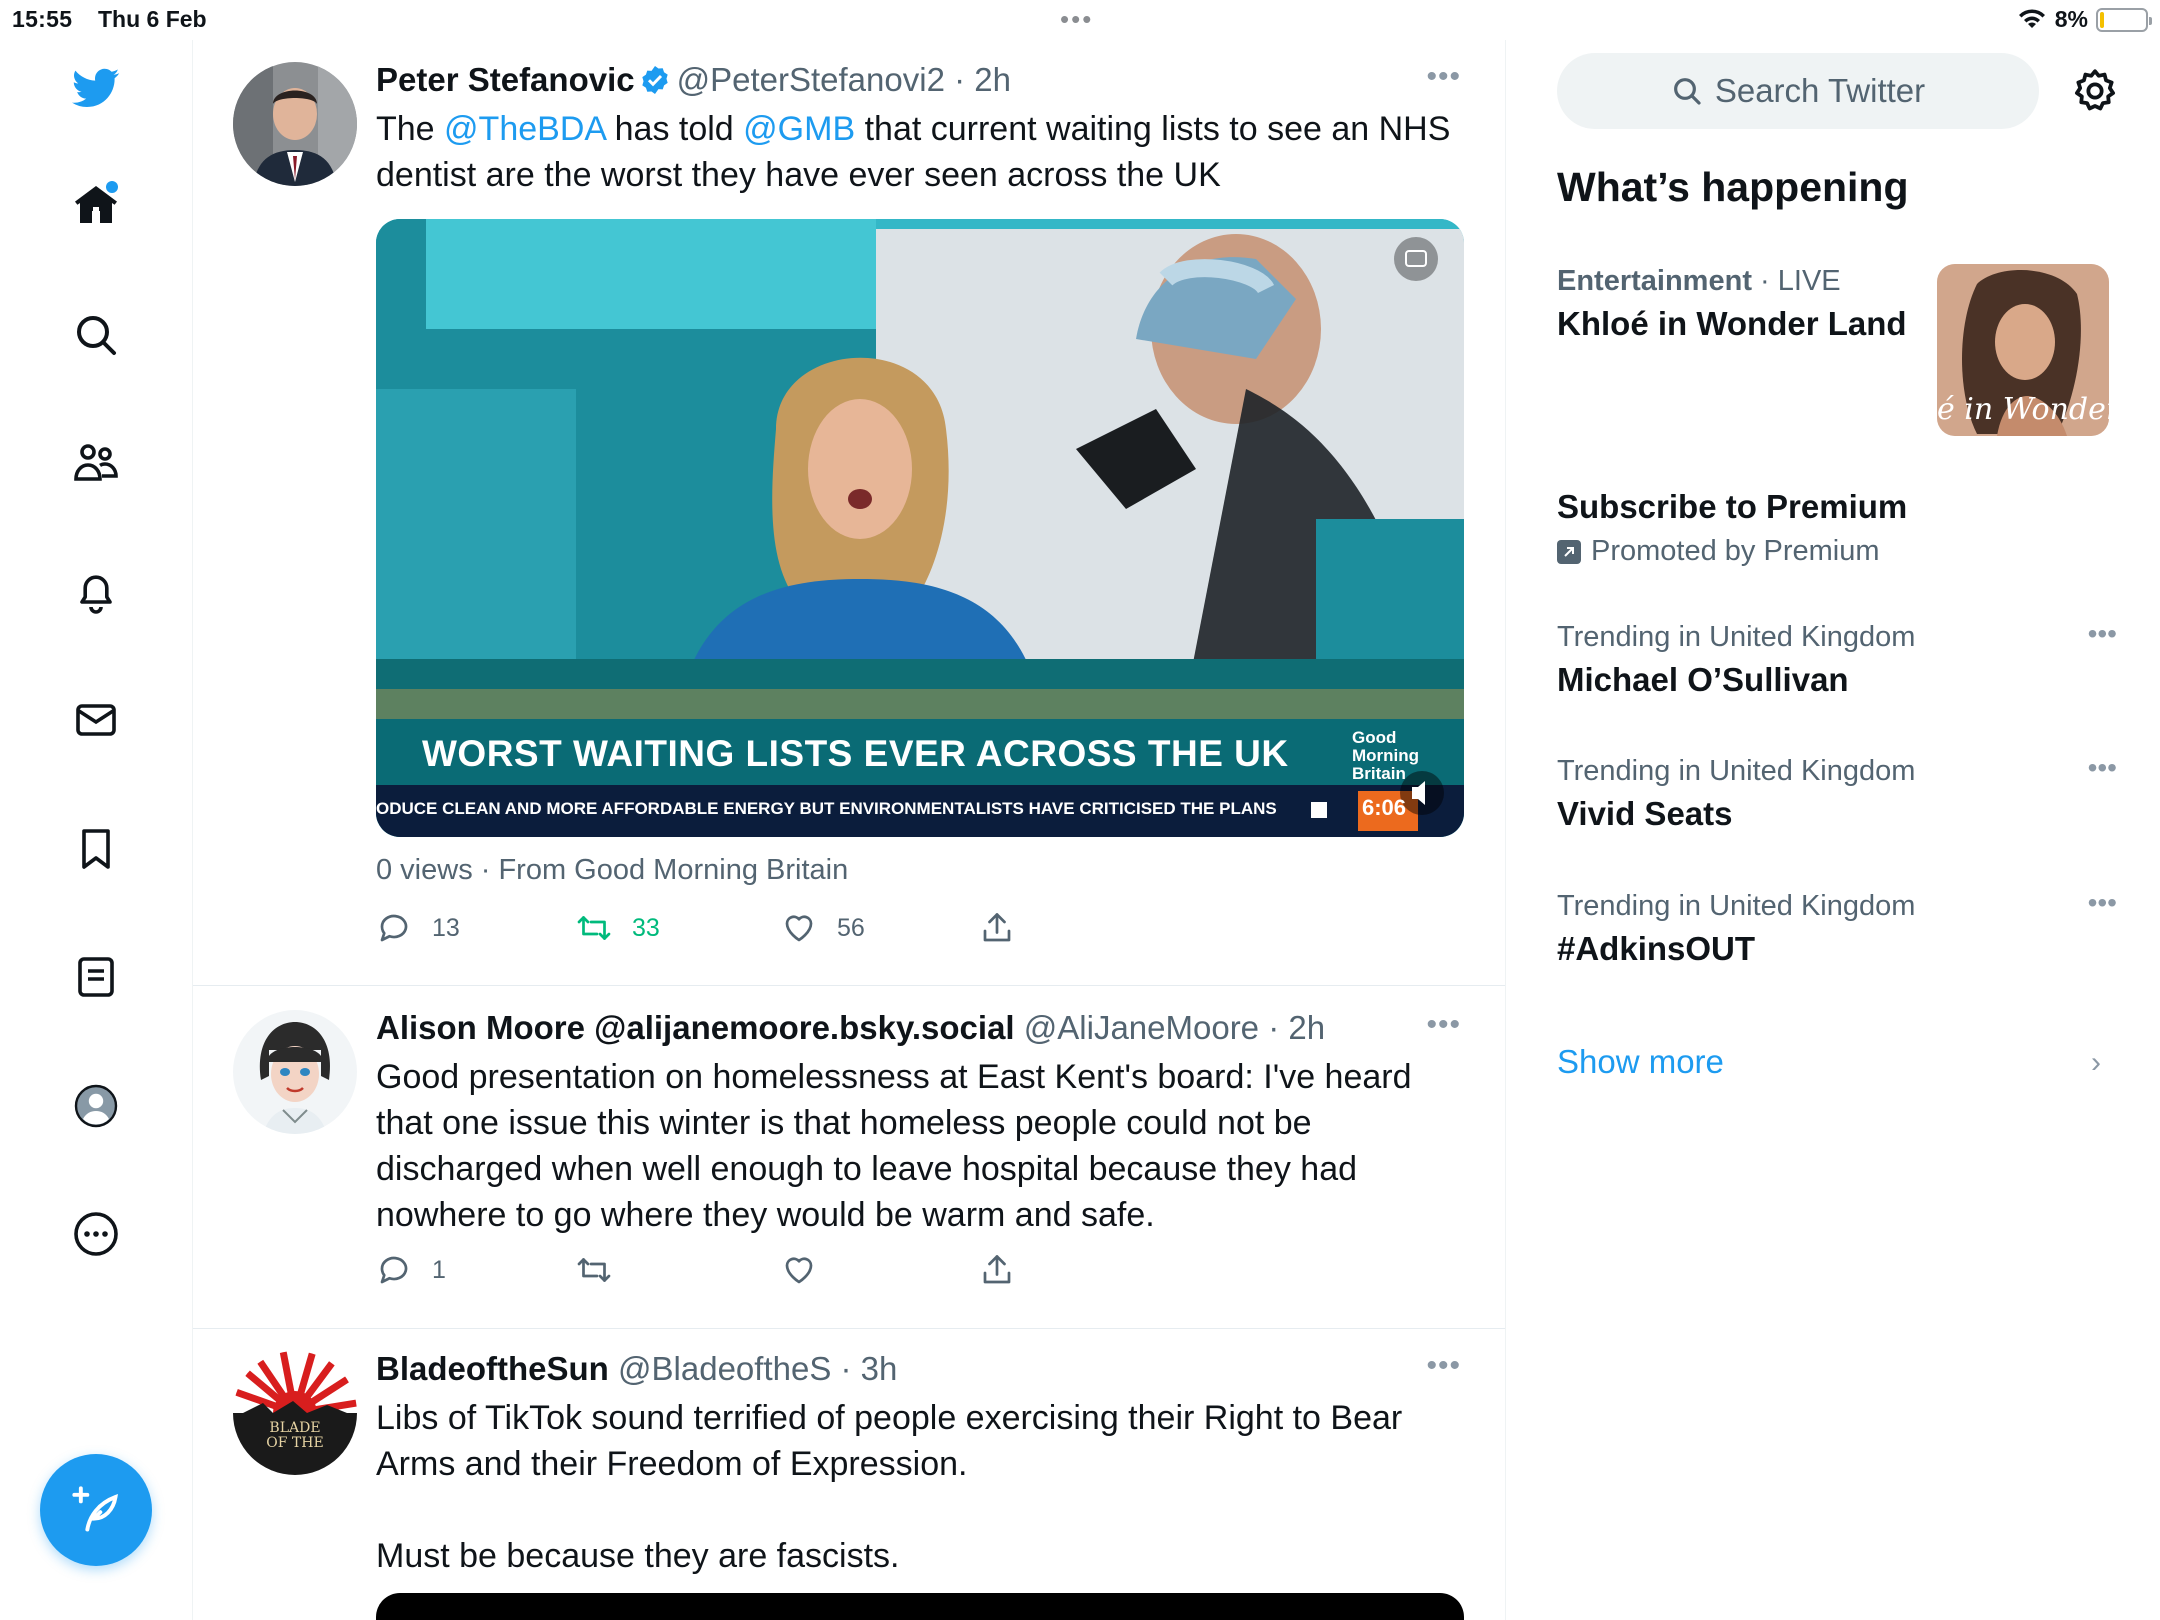 This screenshot has height=1620, width=2160. I want to click on thumbnail-text: é in Wonder L, so click(2023, 409).